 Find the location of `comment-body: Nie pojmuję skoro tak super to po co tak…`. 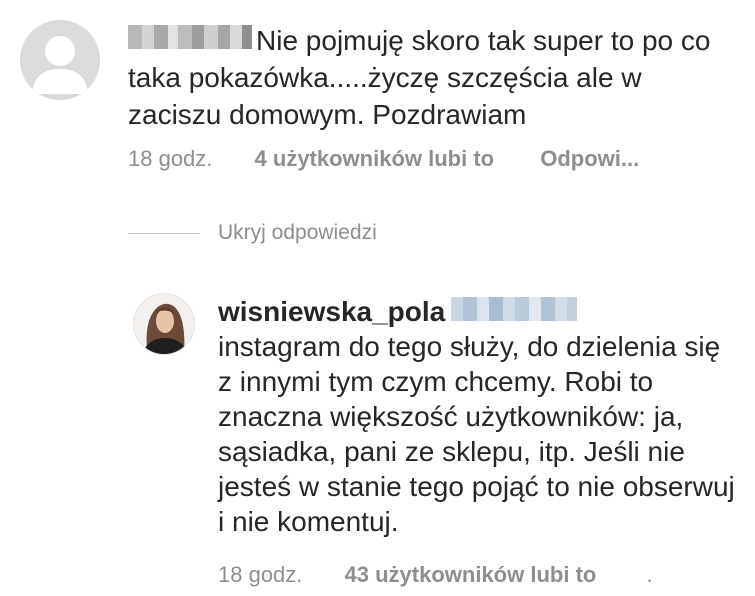

comment-body: Nie pojmuję skoro tak super to po co tak… is located at coordinates (428, 77).